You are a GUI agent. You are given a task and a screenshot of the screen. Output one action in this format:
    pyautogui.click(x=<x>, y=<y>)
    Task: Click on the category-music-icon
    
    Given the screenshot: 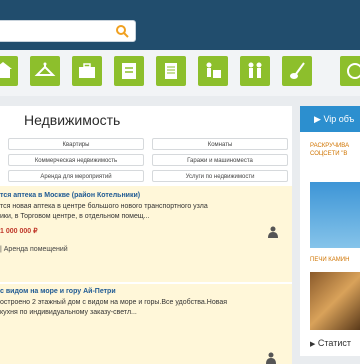 What is the action you would take?
    pyautogui.click(x=297, y=71)
    